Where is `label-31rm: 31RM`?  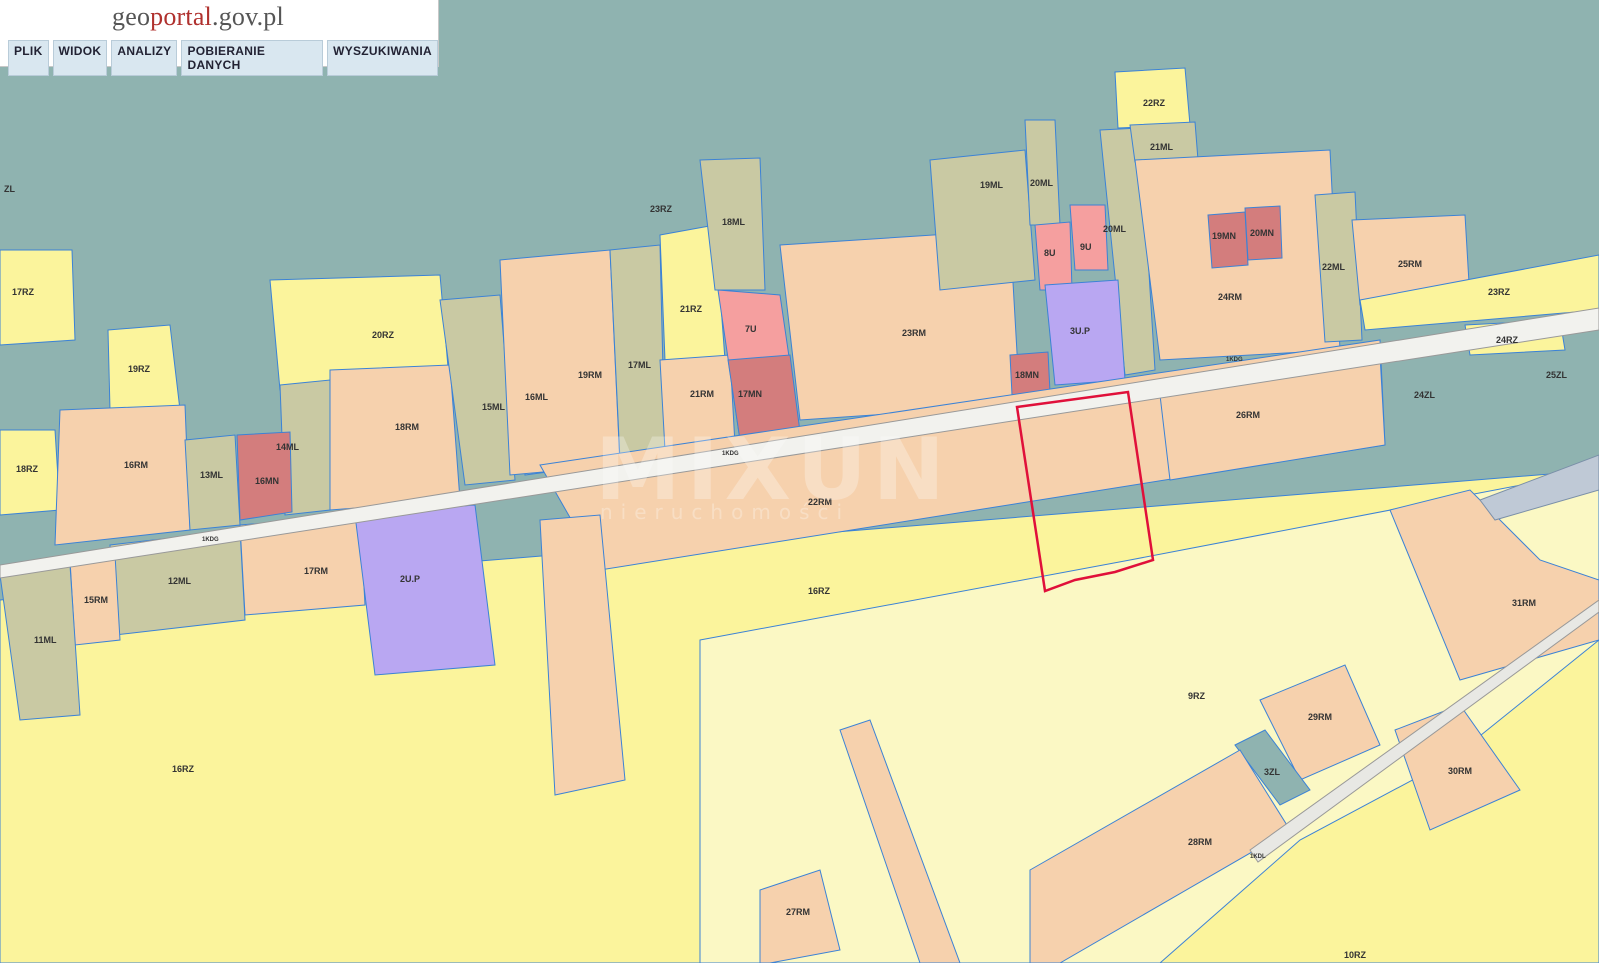
label-31rm: 31RM is located at coordinates (1524, 603).